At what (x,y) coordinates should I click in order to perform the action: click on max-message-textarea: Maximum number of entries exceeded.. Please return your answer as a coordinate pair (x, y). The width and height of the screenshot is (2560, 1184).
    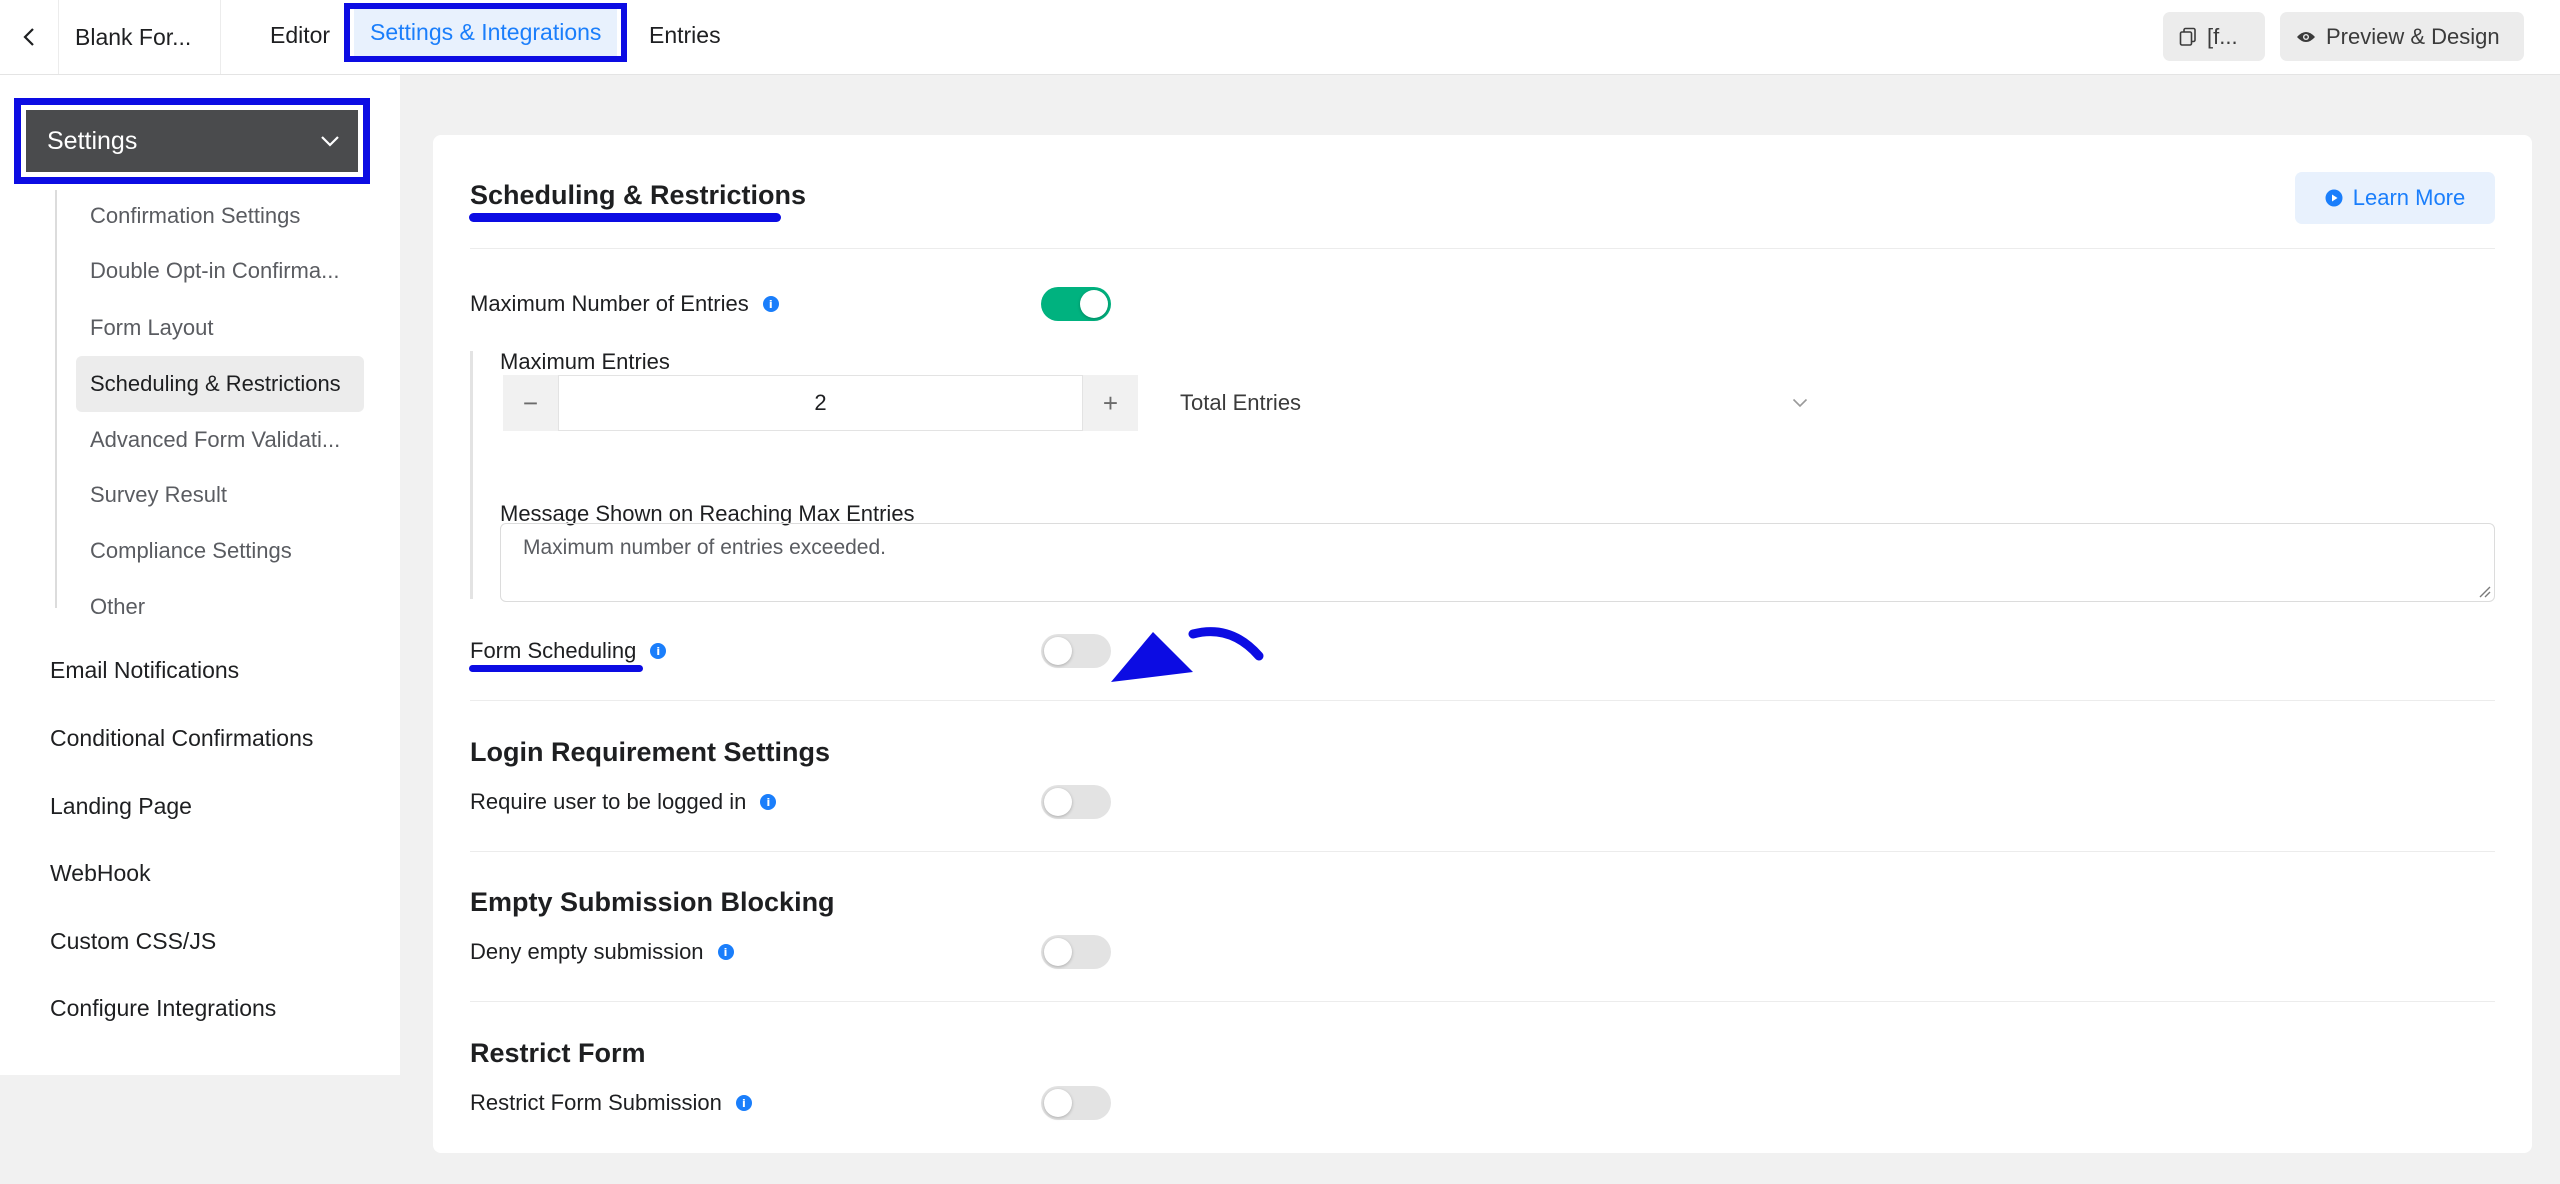
    Looking at the image, I should click on (1497, 562).